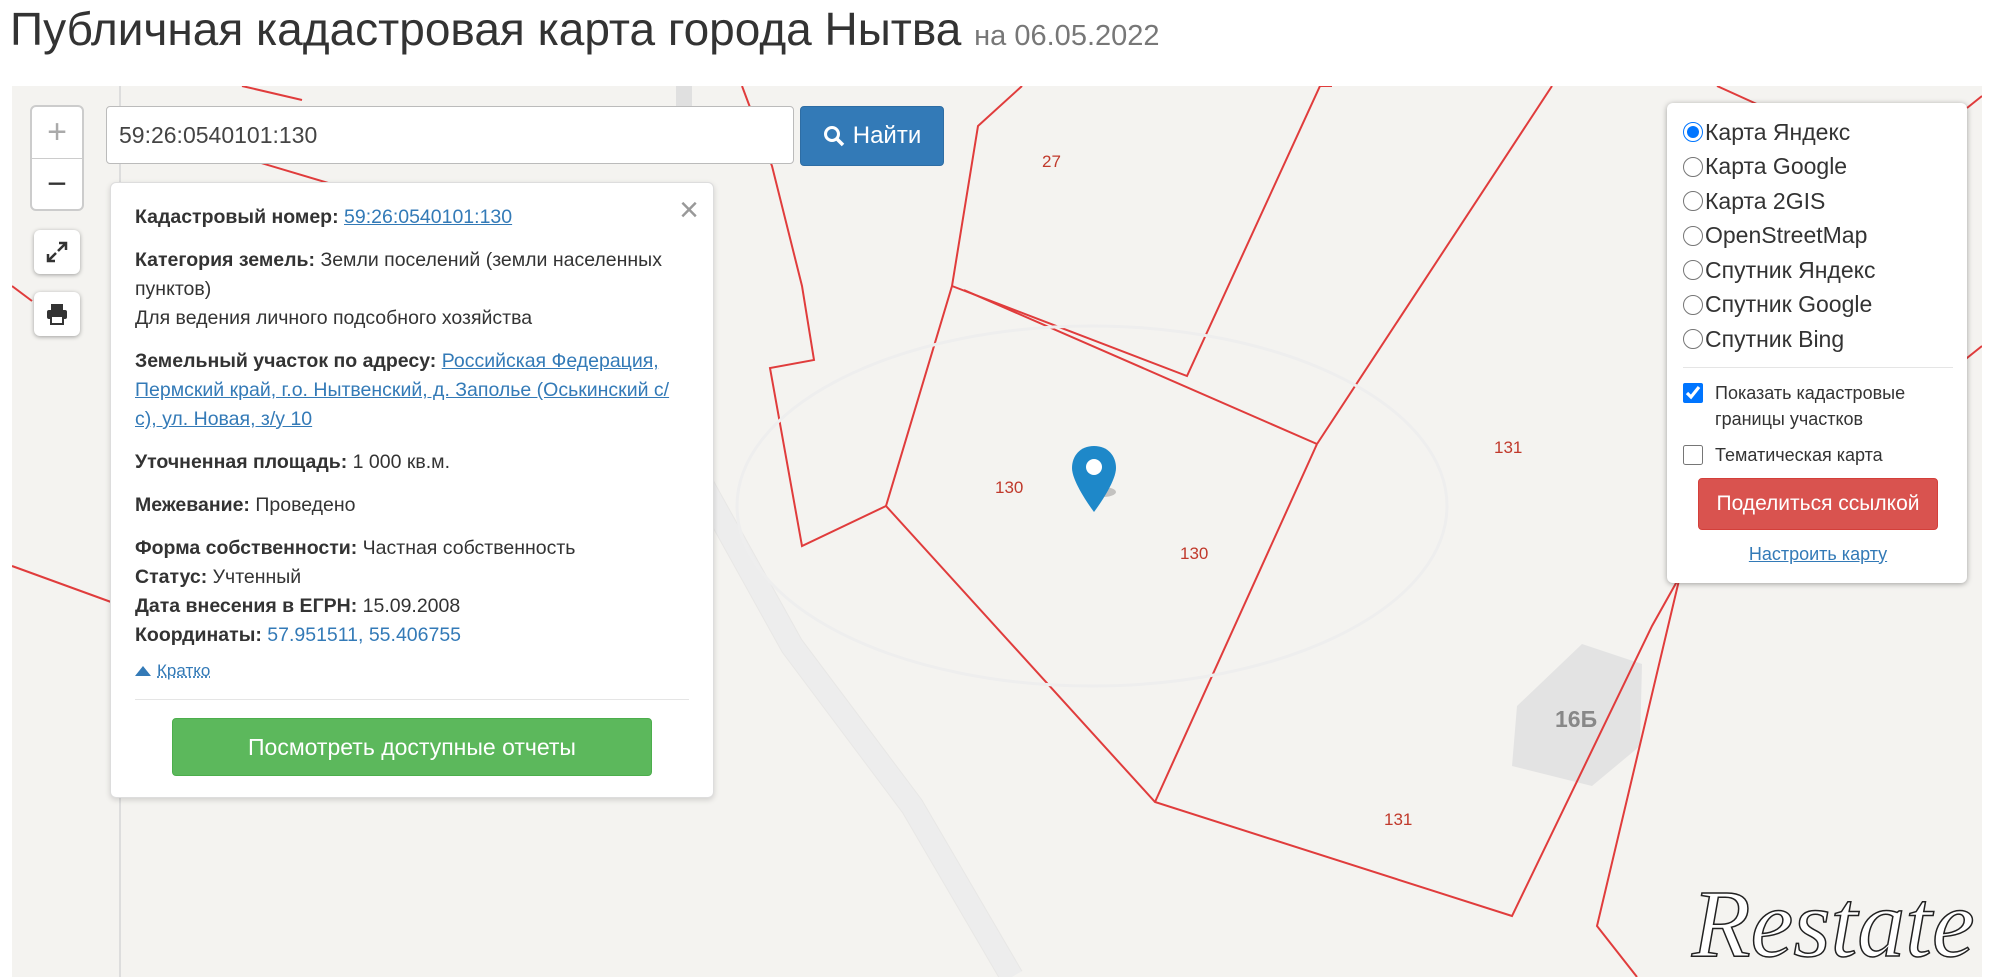  Describe the element at coordinates (225, 260) in the screenshot. I see `land-category-label: Категория земель:` at that location.